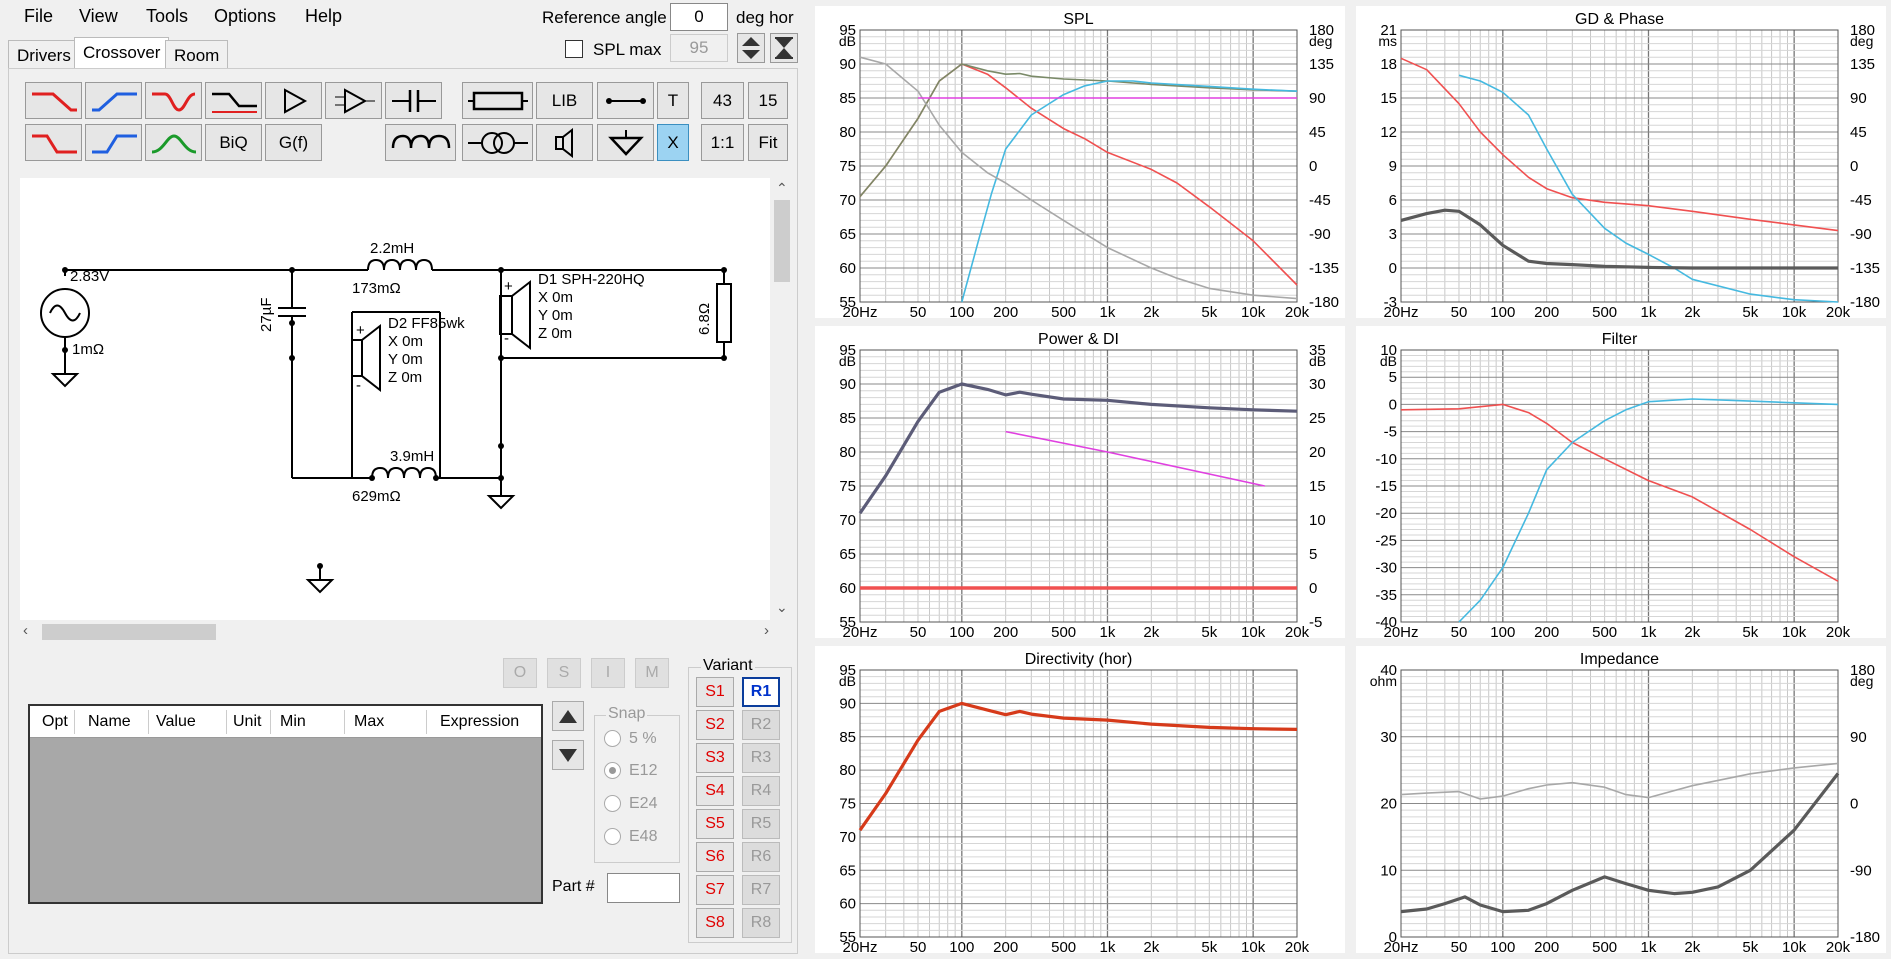 Image resolution: width=1891 pixels, height=959 pixels. What do you see at coordinates (323, 16) in the screenshot?
I see `menu-help: Help` at bounding box center [323, 16].